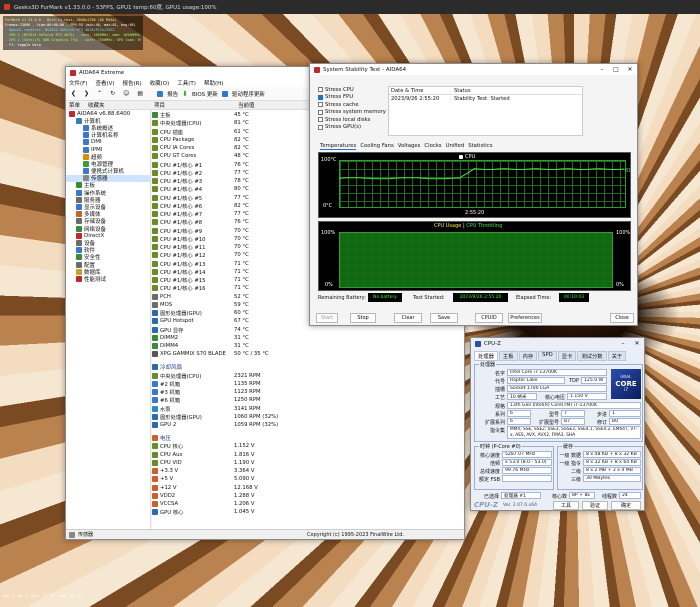  I want to click on tab-spd: SPD, so click(547, 356).